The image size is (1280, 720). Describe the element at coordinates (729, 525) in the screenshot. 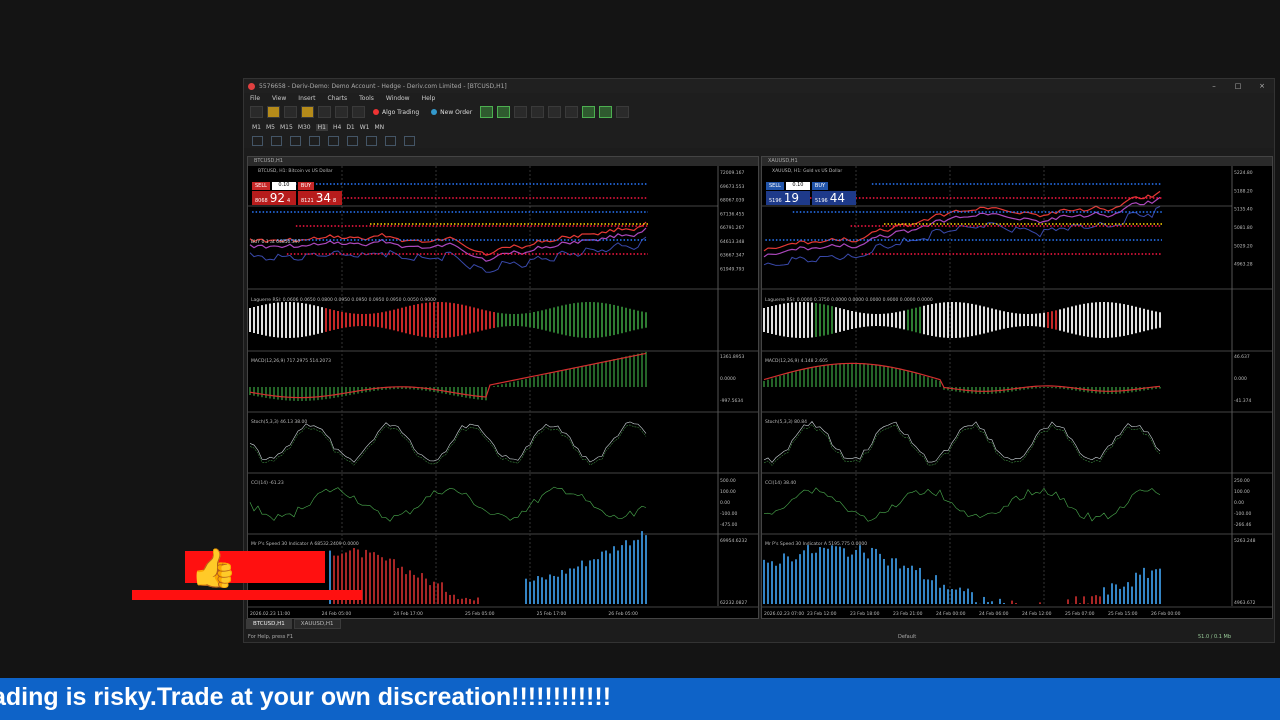

I see `cci-scale-label: -475.00` at that location.